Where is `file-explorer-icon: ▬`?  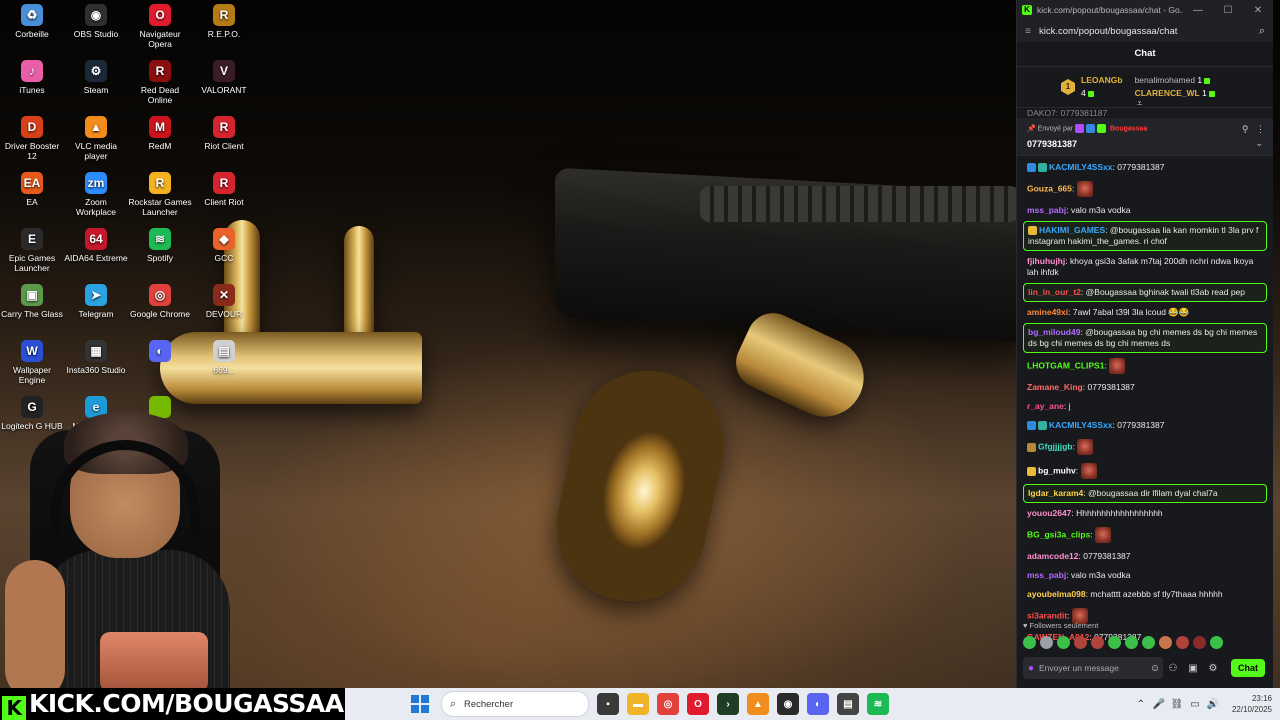
file-explorer-icon: ▬ is located at coordinates (638, 704).